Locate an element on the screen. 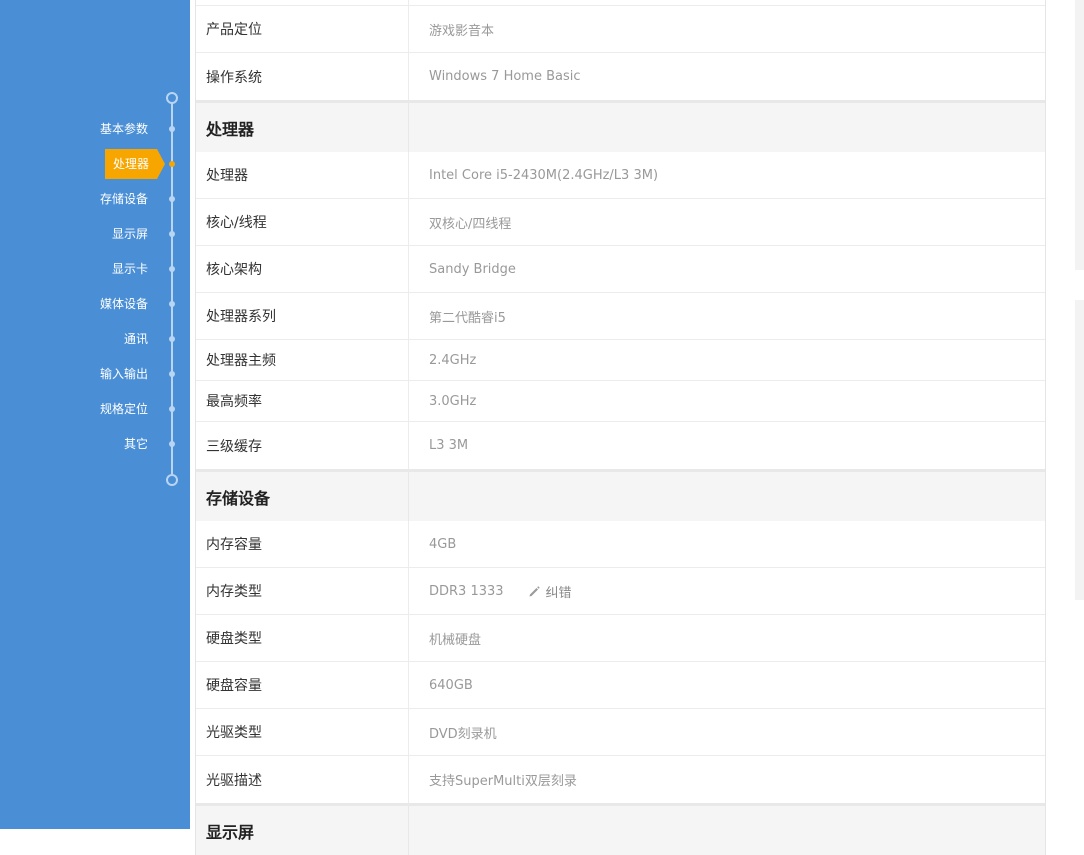  table-row: 光驱描述 支持SuperMulti双层刻录 is located at coordinates (620, 779).